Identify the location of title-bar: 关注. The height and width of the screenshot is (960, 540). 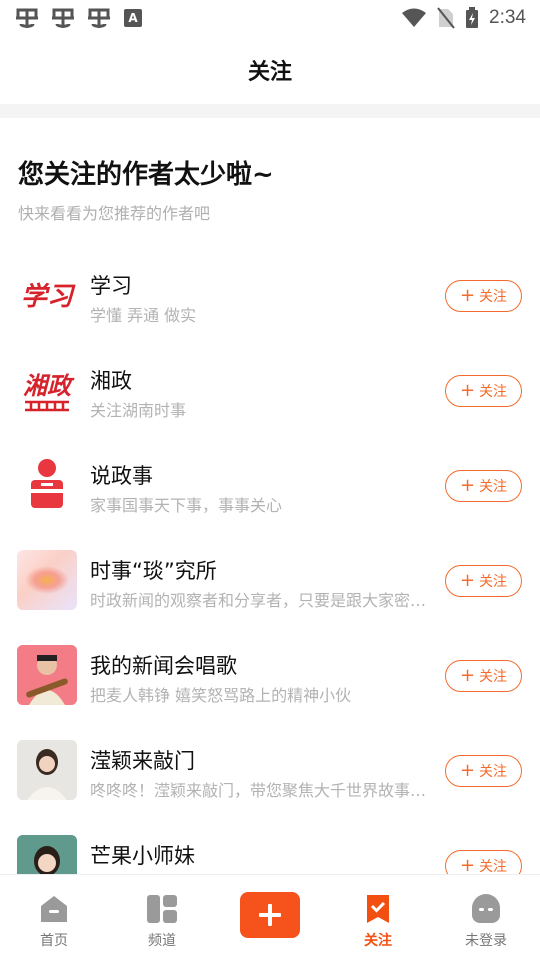
(270, 70).